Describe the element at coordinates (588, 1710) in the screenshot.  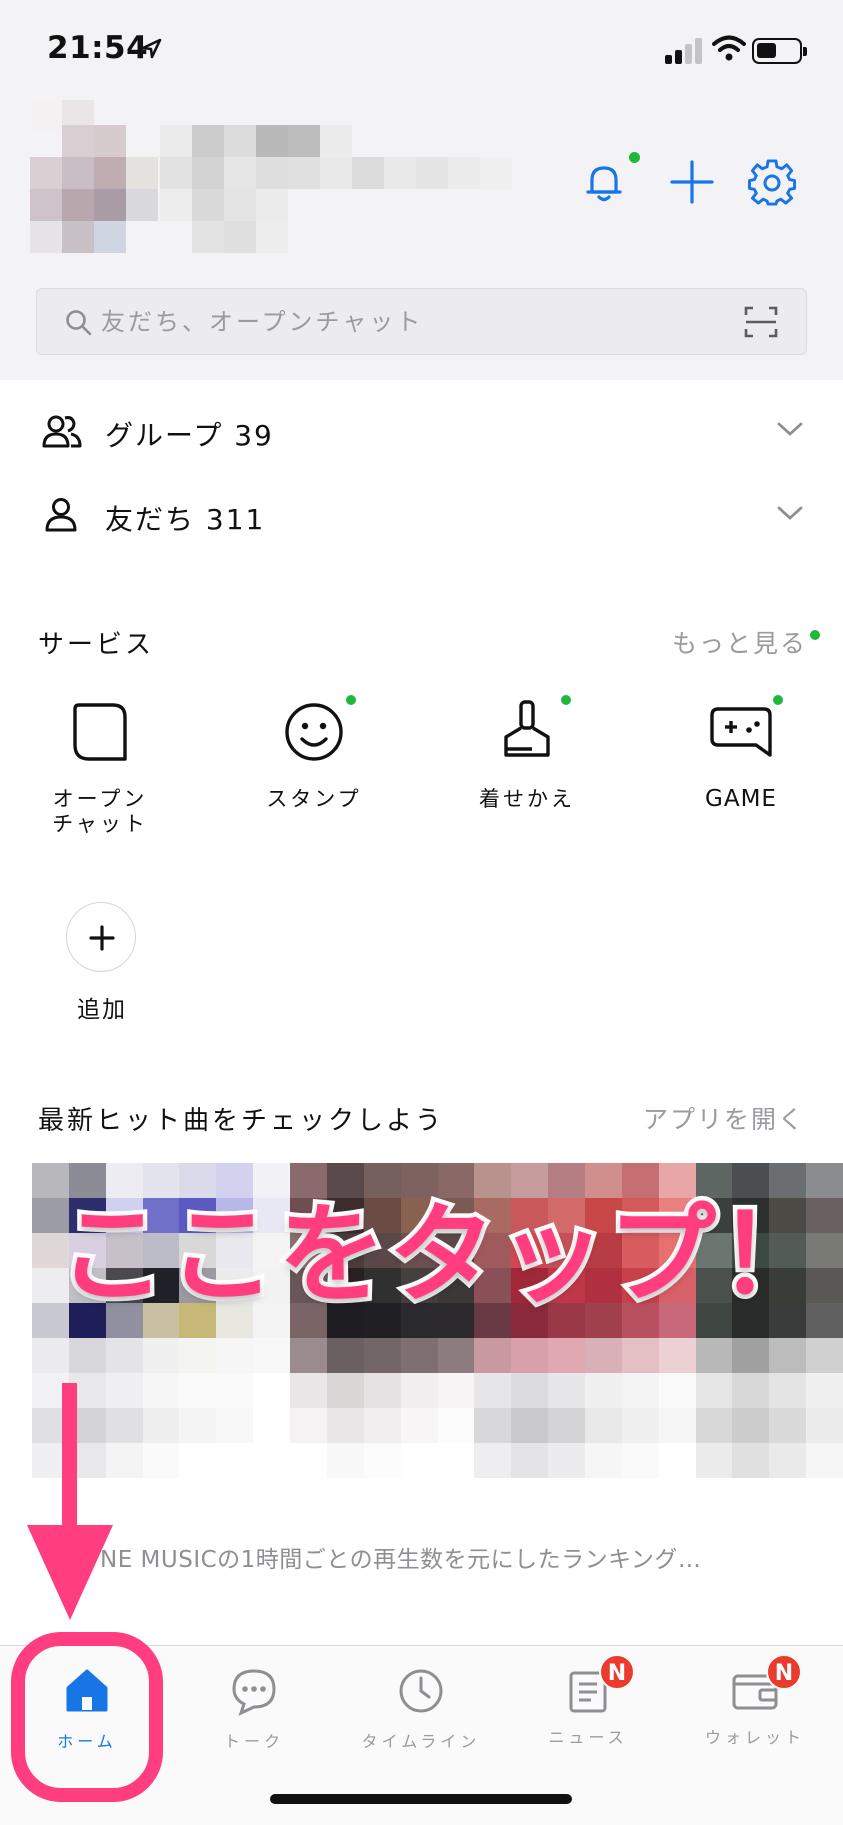
I see `tab-news: N ニュース` at that location.